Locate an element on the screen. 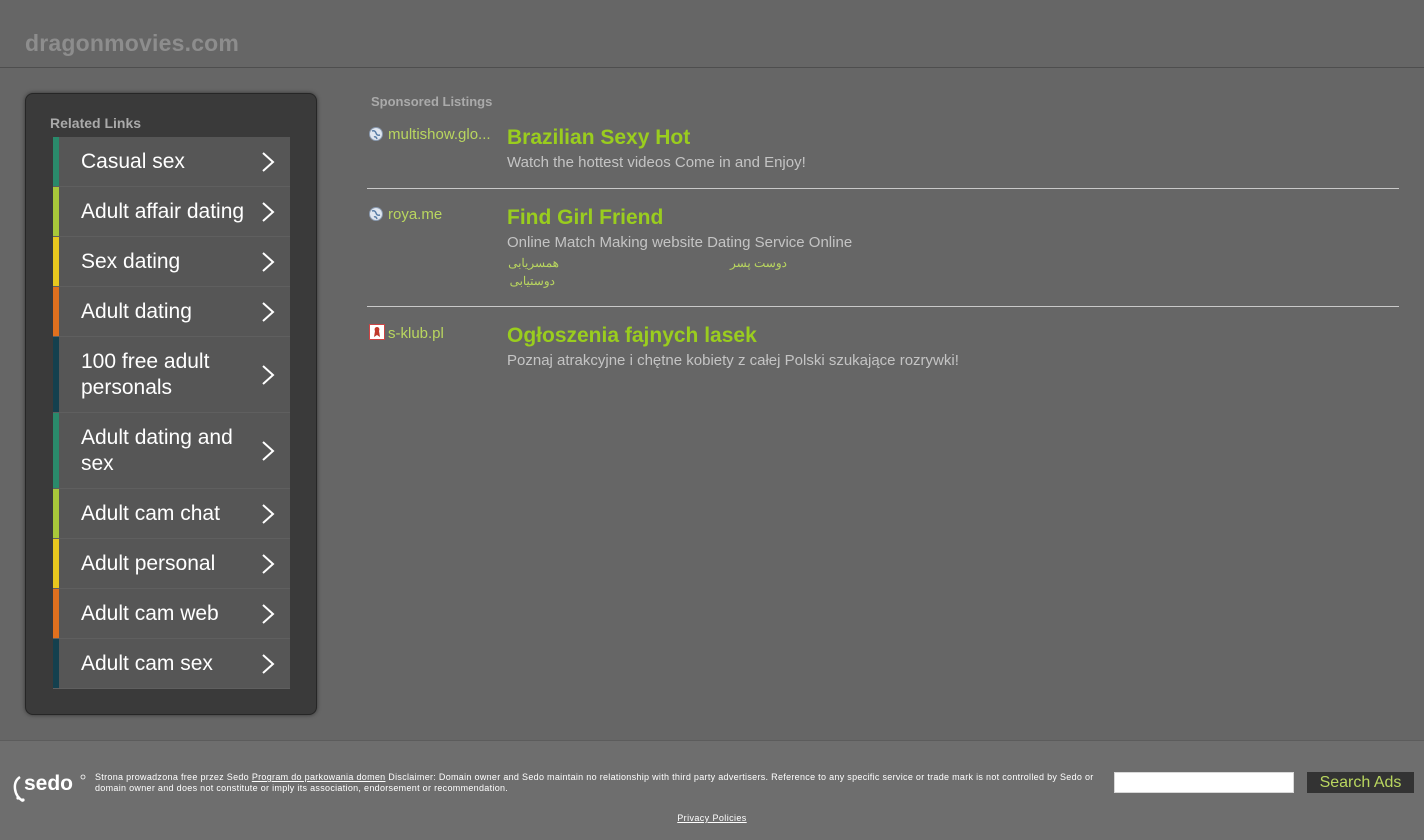 The height and width of the screenshot is (840, 1424). search-ads-button: Search Ads is located at coordinates (1360, 782).